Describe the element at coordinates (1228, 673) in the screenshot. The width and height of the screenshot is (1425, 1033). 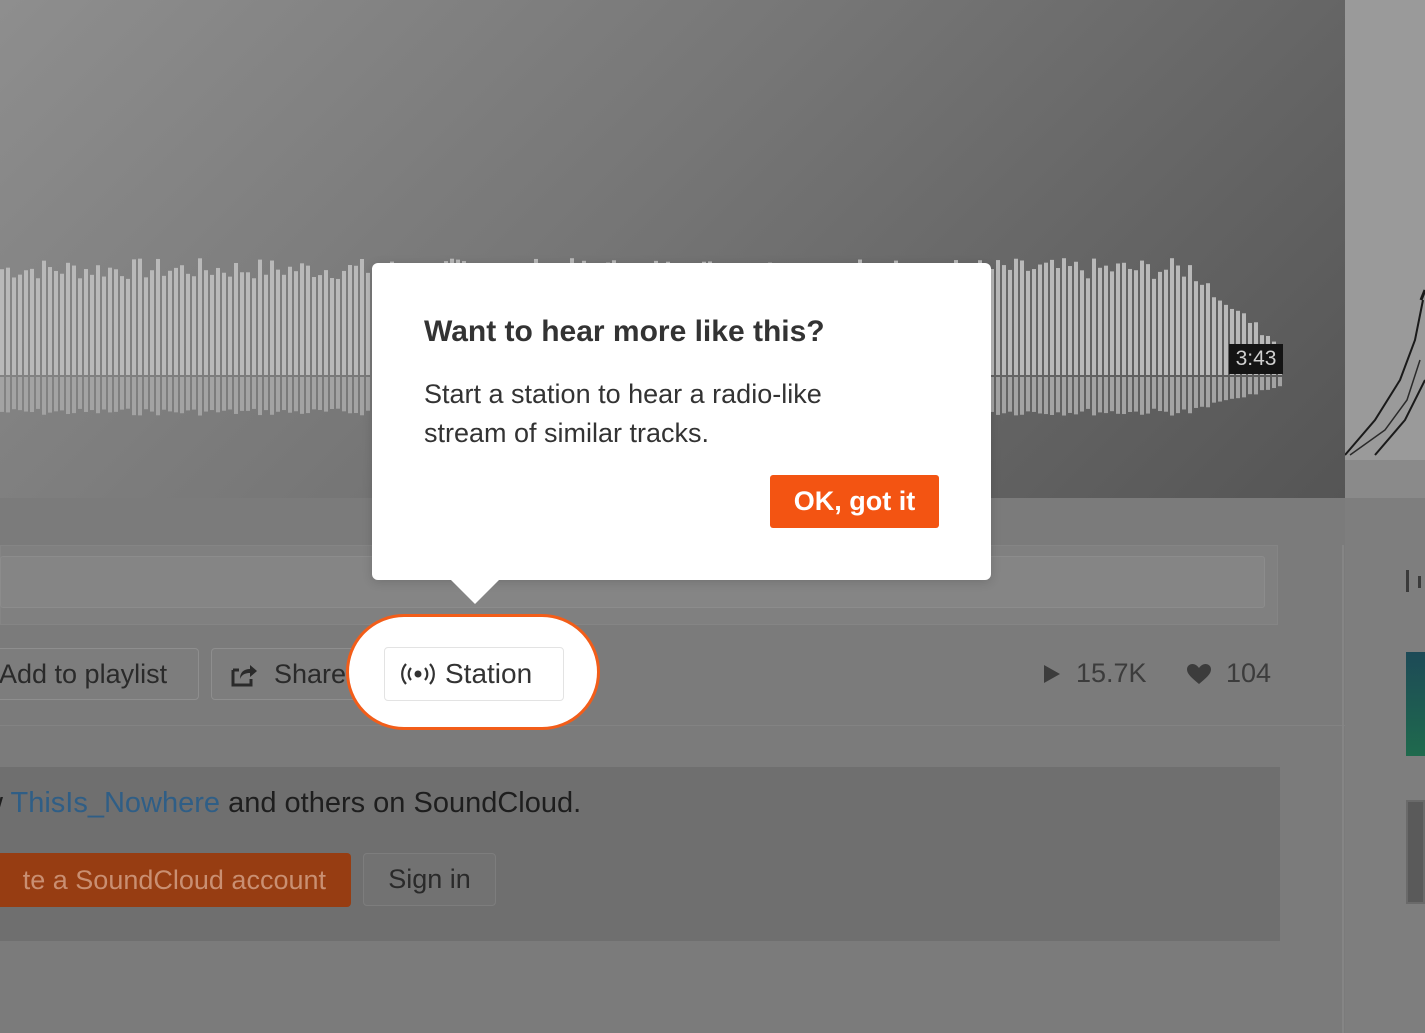
I see `like-count: 104` at that location.